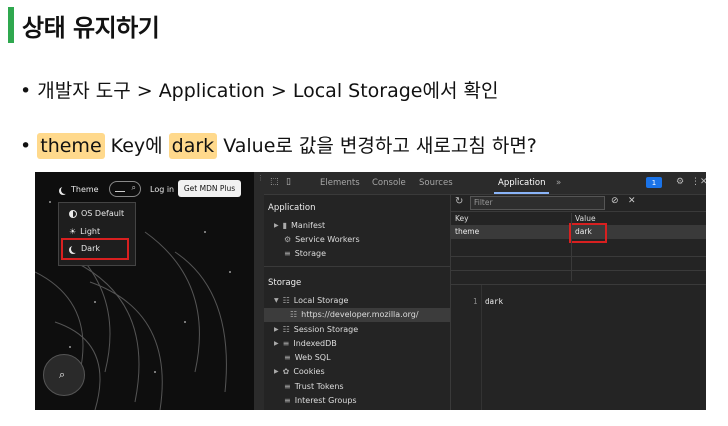 The image size is (728, 426). What do you see at coordinates (558, 183) in the screenshot?
I see `more-tabs-button: »` at bounding box center [558, 183].